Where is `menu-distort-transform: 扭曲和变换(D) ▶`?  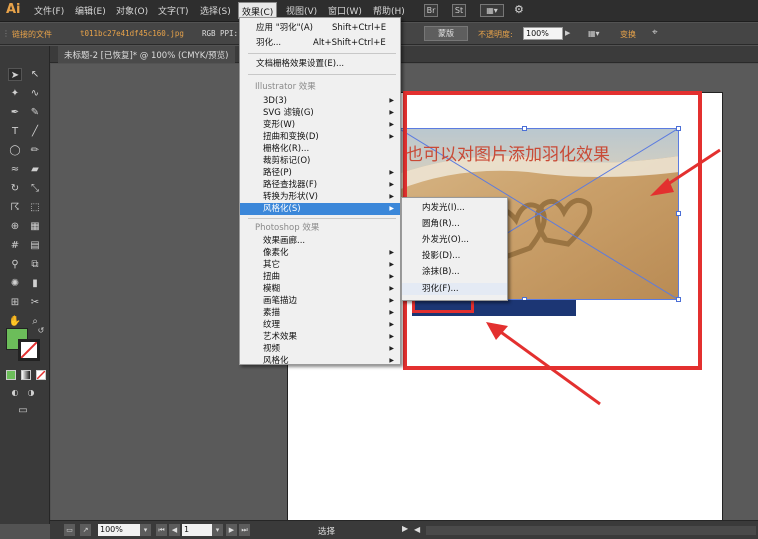 menu-distort-transform: 扭曲和变换(D) ▶ is located at coordinates (320, 137).